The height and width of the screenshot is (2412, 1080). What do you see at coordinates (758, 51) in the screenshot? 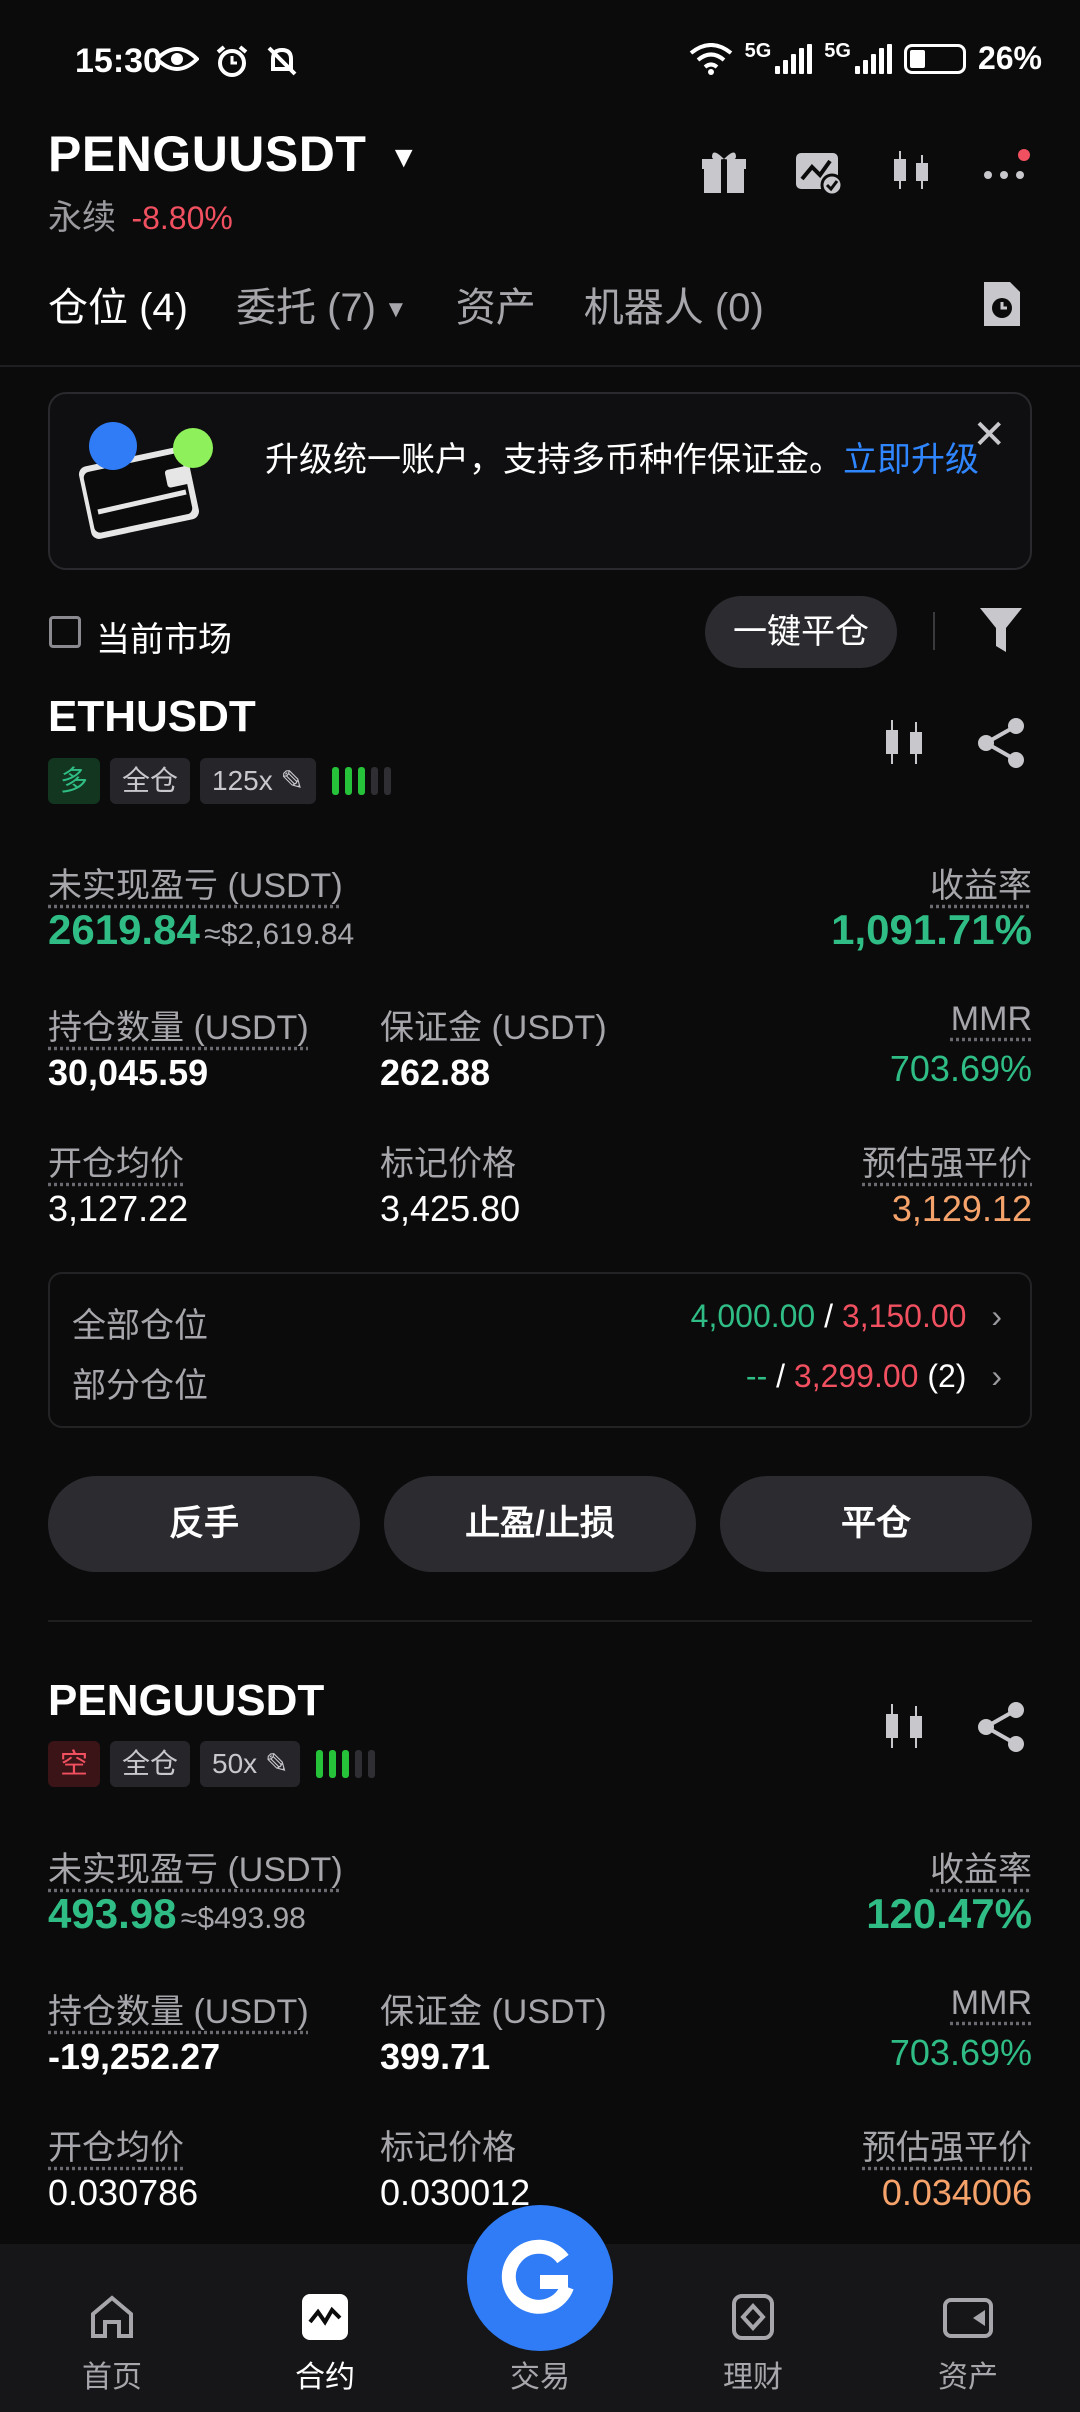
I see `network-label-1: 5G` at bounding box center [758, 51].